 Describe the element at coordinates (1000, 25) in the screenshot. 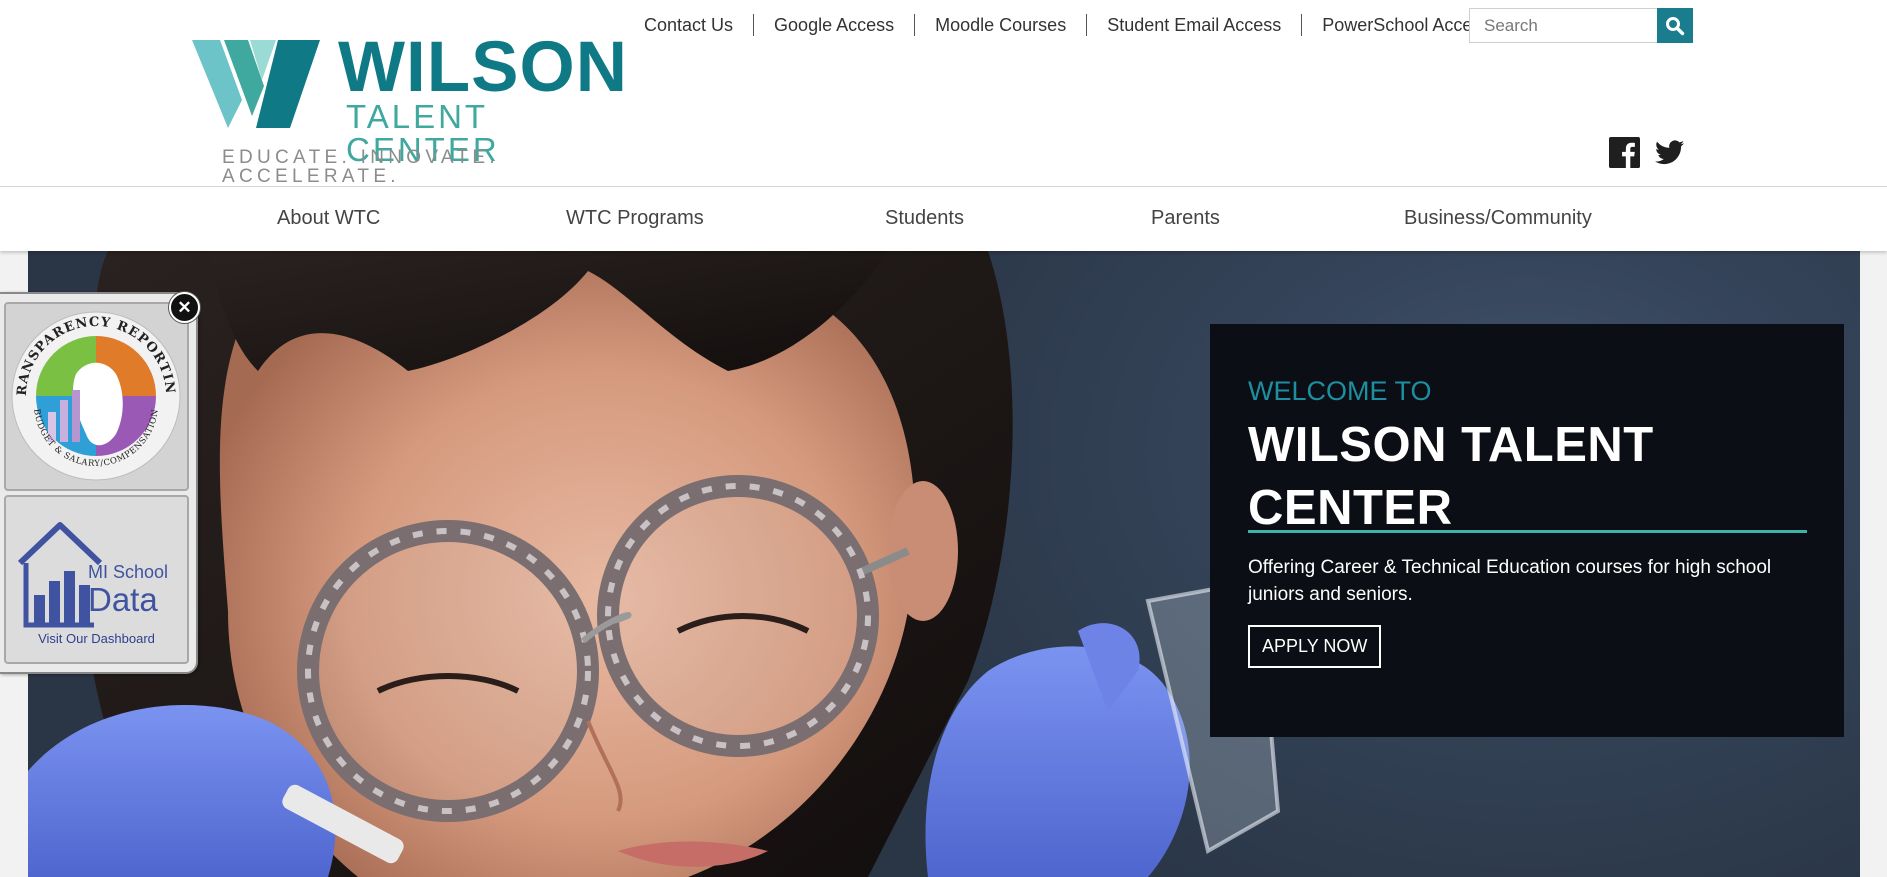

I see `moodle-courses-link: Moodle Courses` at that location.